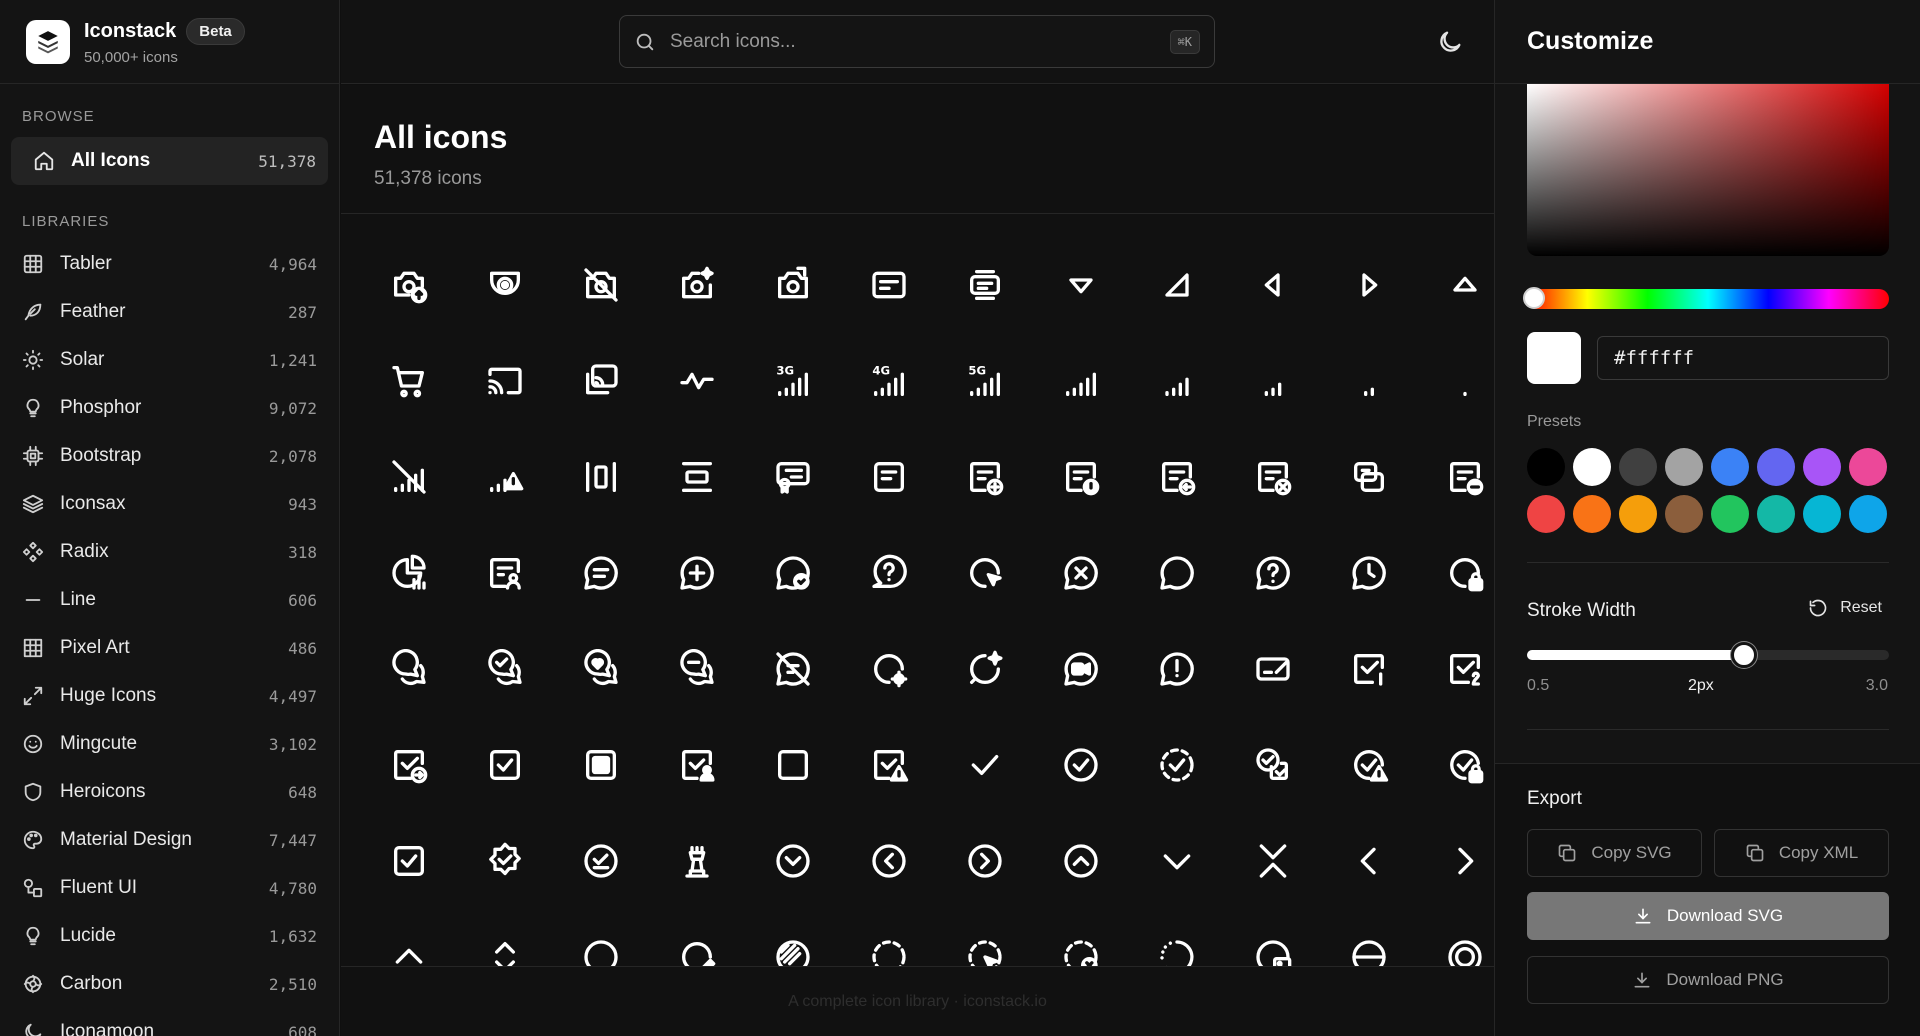 The height and width of the screenshot is (1036, 1920). Describe the element at coordinates (169, 648) in the screenshot. I see `sidebar-item-pixel-art: Pixel Art 486` at that location.